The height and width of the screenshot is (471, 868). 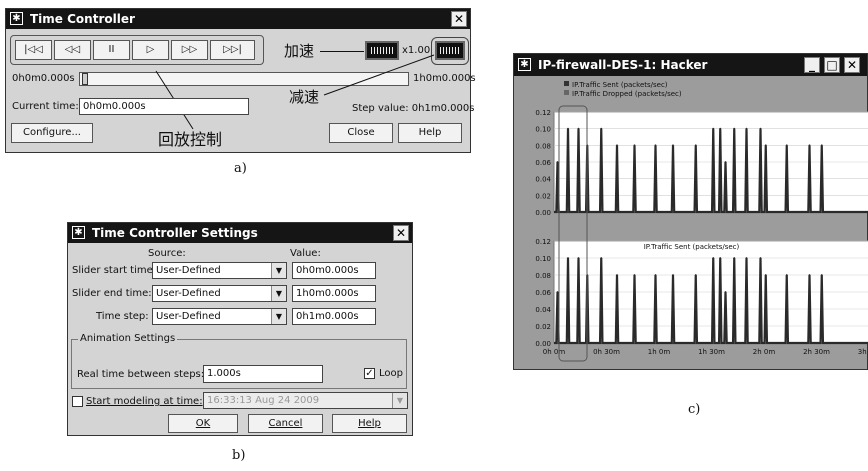 I want to click on graph-title: IP-firewall-DES-1: Hacker, so click(x=623, y=65).